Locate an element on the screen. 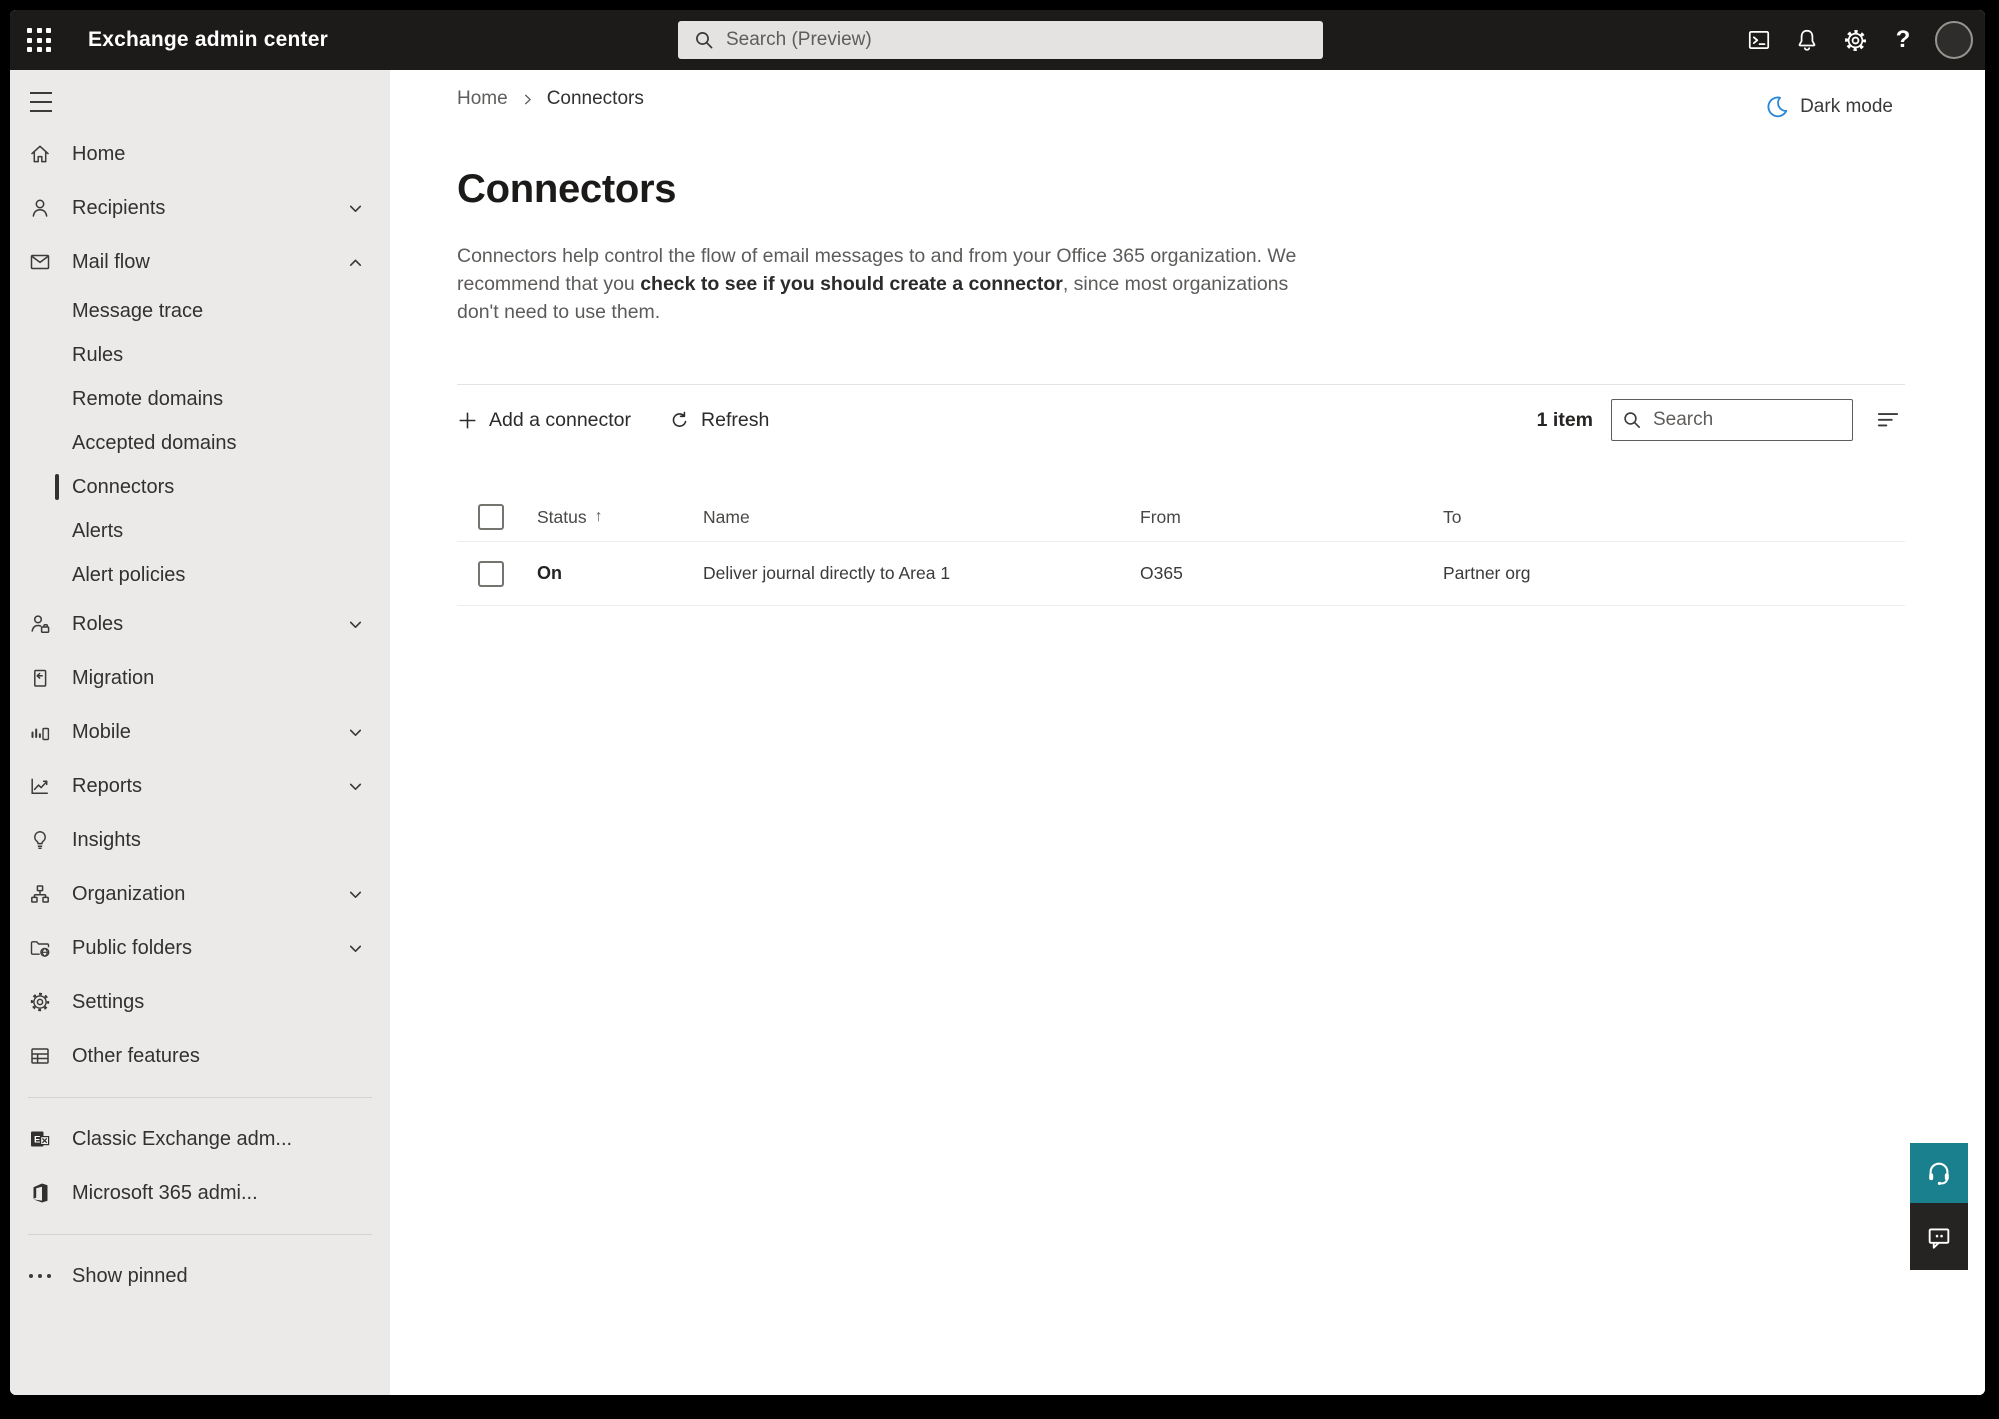 The height and width of the screenshot is (1419, 1999). nav-collapse-button is located at coordinates (45, 102).